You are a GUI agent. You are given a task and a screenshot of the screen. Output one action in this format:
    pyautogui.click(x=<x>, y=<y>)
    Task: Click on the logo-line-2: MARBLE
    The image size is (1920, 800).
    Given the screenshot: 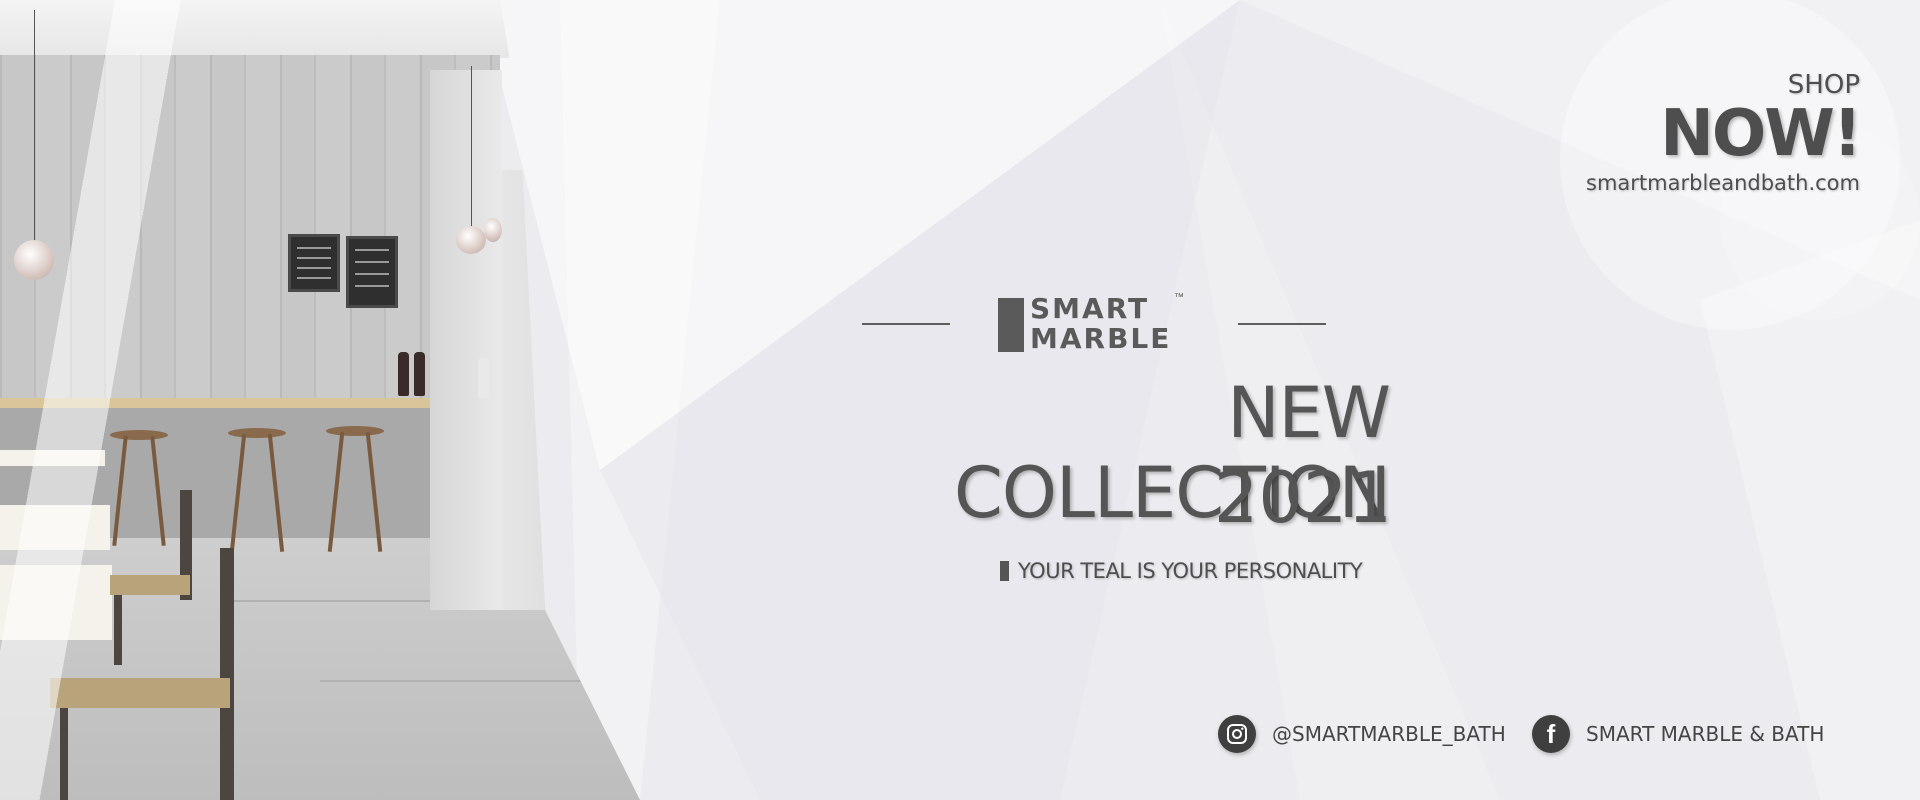 What is the action you would take?
    pyautogui.click(x=1101, y=338)
    